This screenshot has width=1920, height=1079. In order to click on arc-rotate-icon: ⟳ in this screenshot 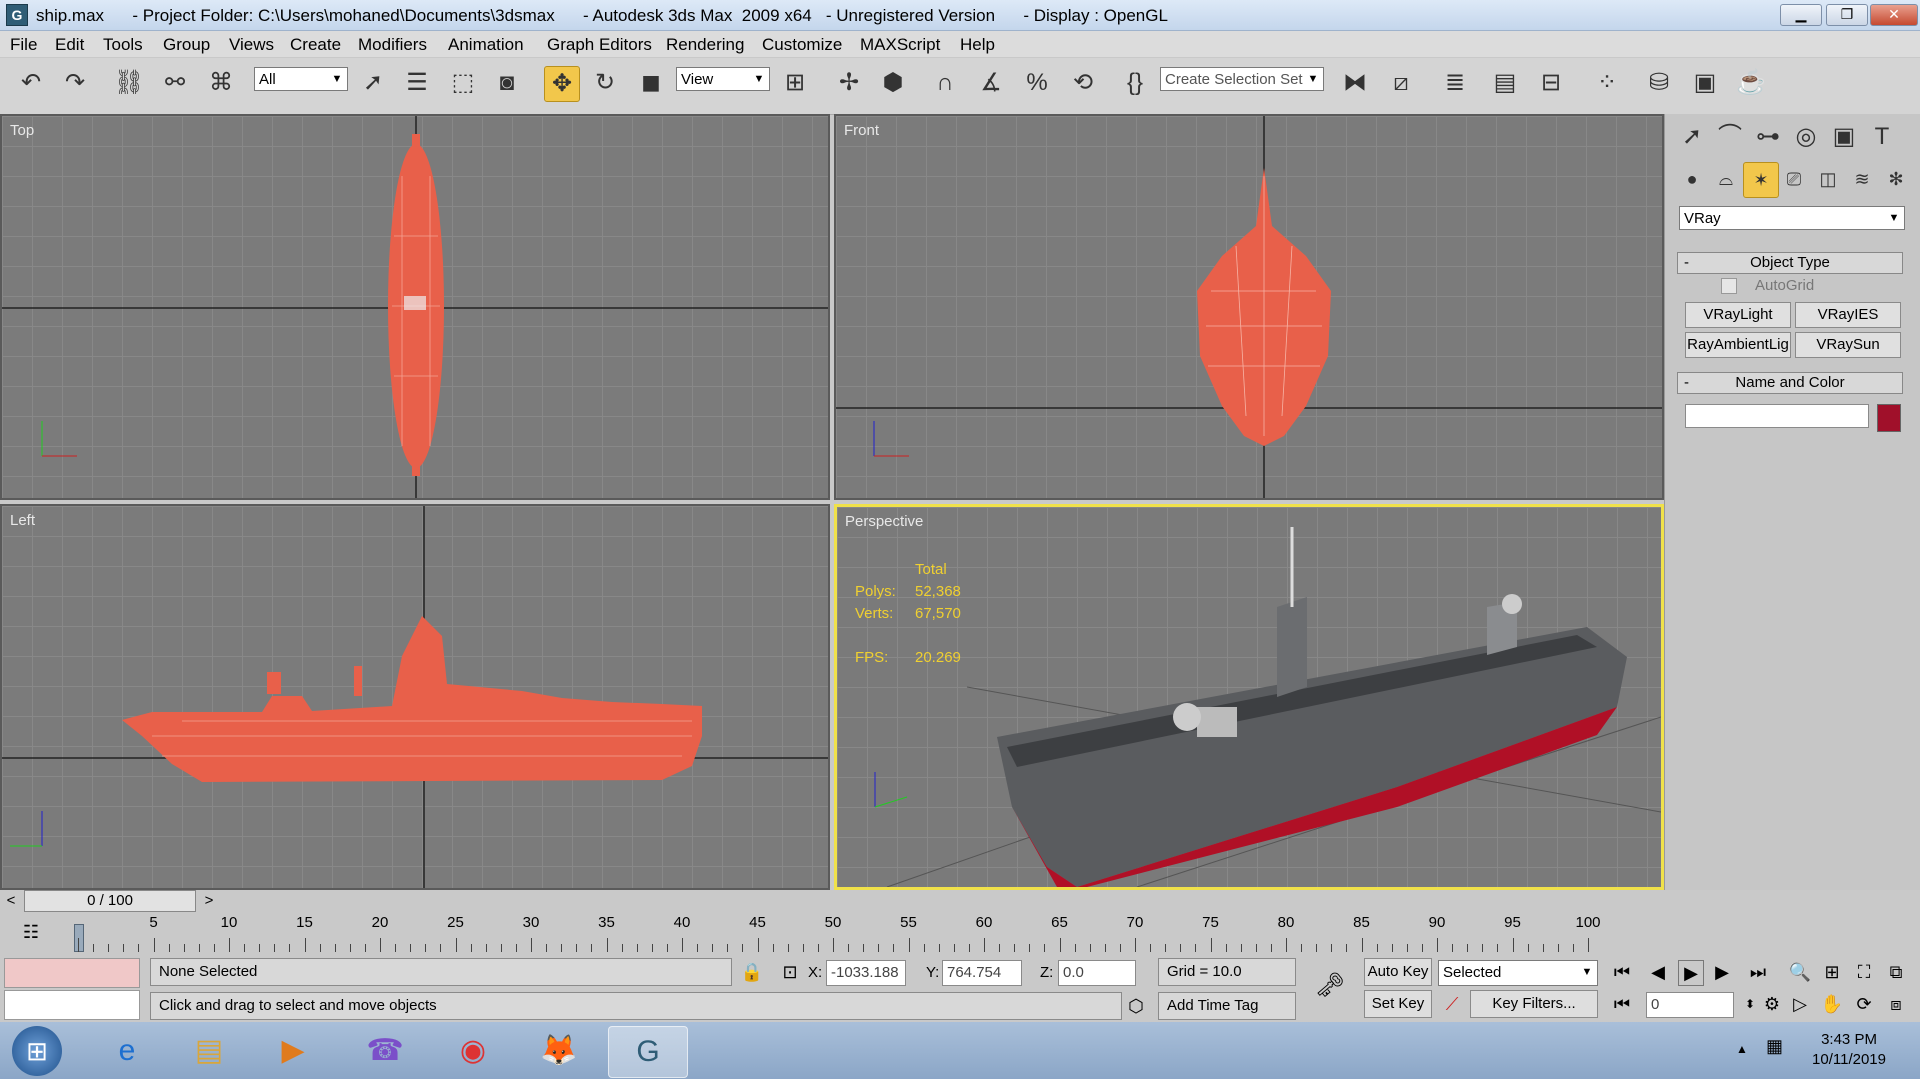, I will do `click(1864, 1004)`.